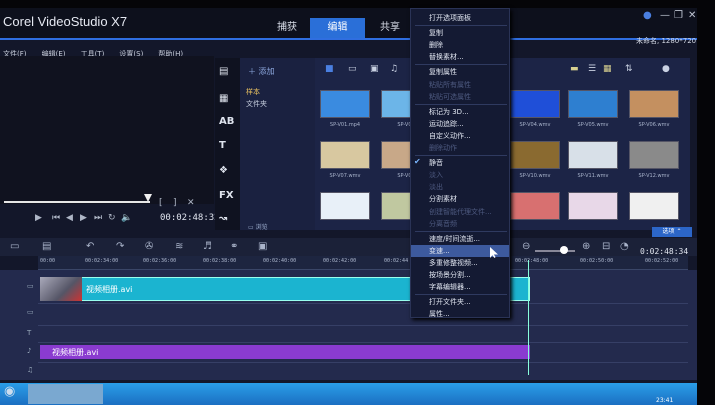 The width and height of the screenshot is (715, 405). What do you see at coordinates (647, 15) in the screenshot?
I see `help-icon: ●` at bounding box center [647, 15].